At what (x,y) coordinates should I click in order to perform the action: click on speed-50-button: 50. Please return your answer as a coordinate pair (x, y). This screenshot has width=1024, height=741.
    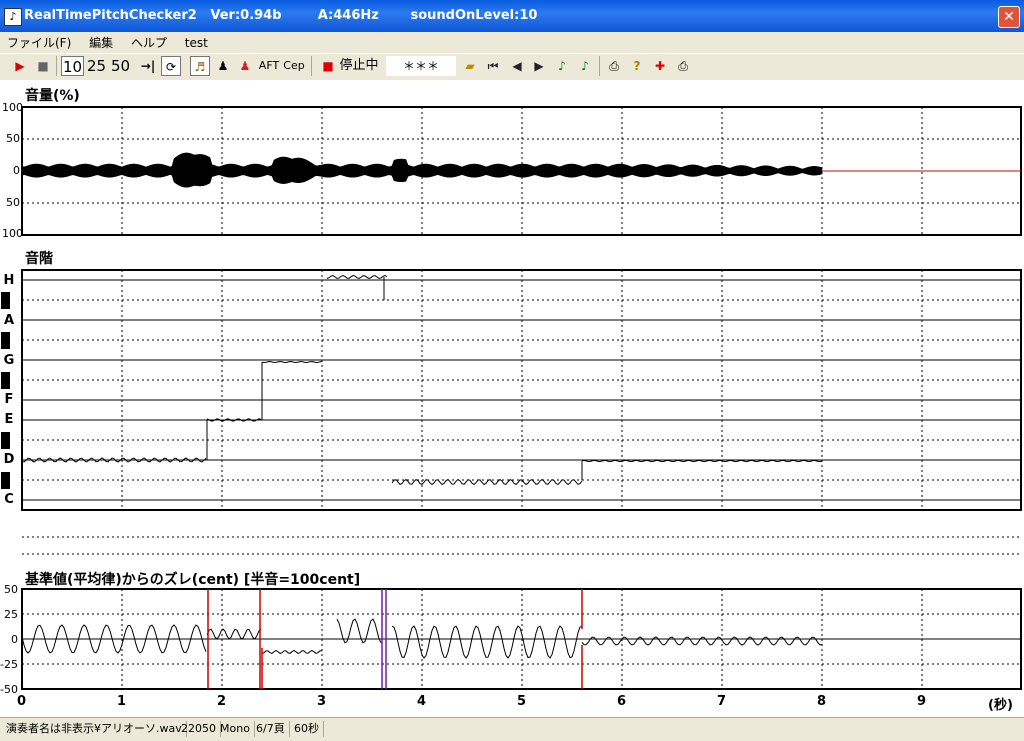
    Looking at the image, I should click on (120, 66).